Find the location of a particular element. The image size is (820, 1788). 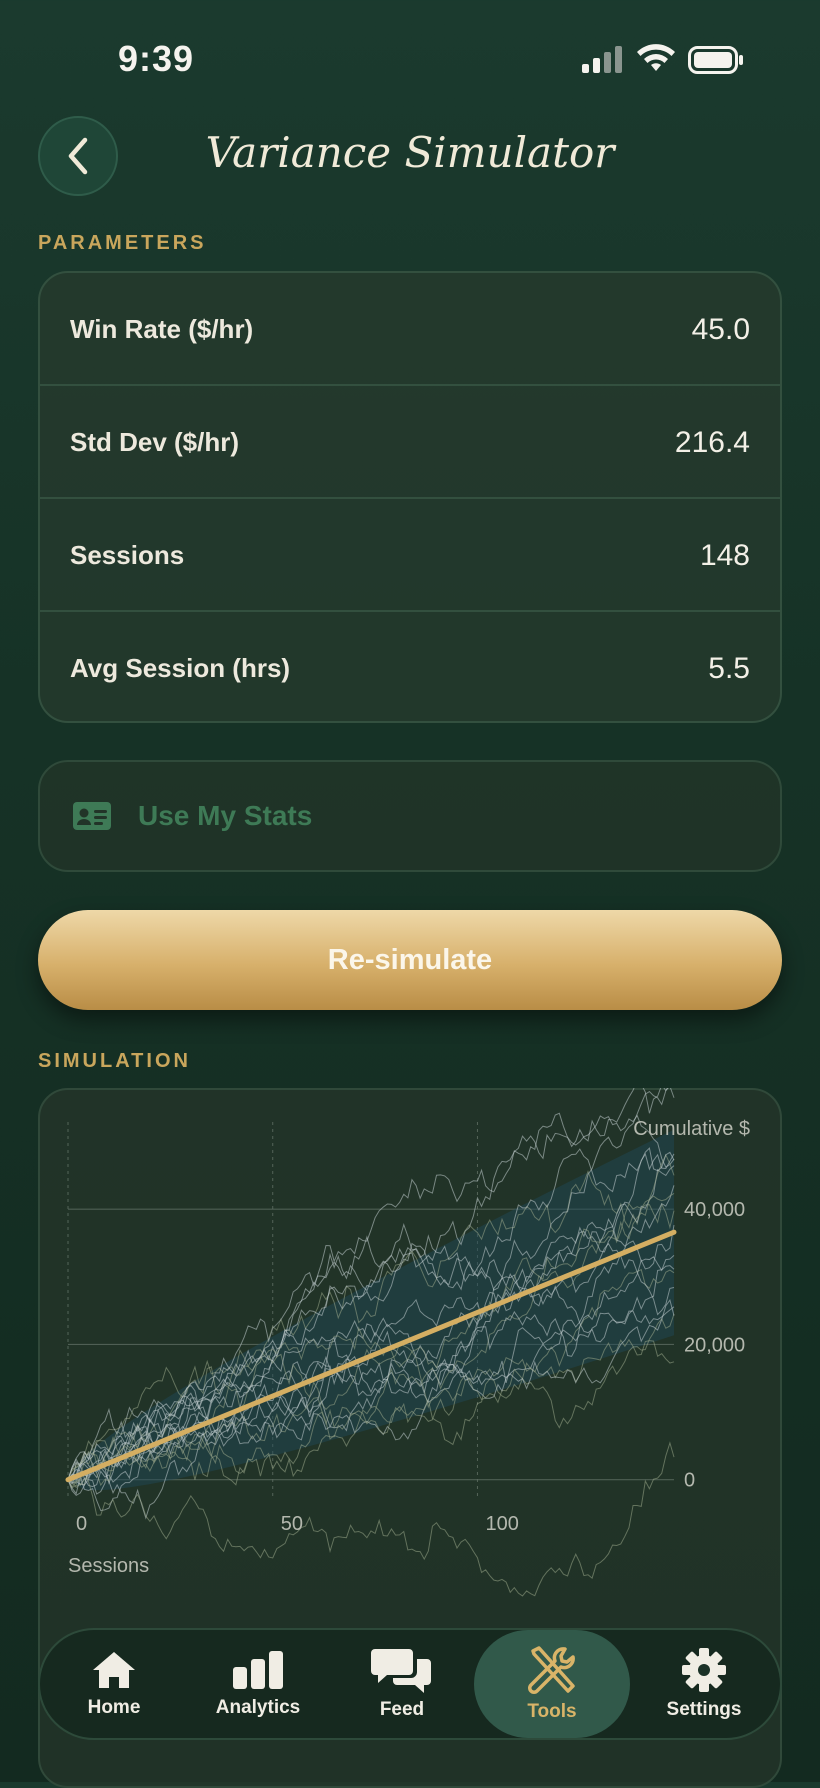

tab-home: Home is located at coordinates (114, 1684).